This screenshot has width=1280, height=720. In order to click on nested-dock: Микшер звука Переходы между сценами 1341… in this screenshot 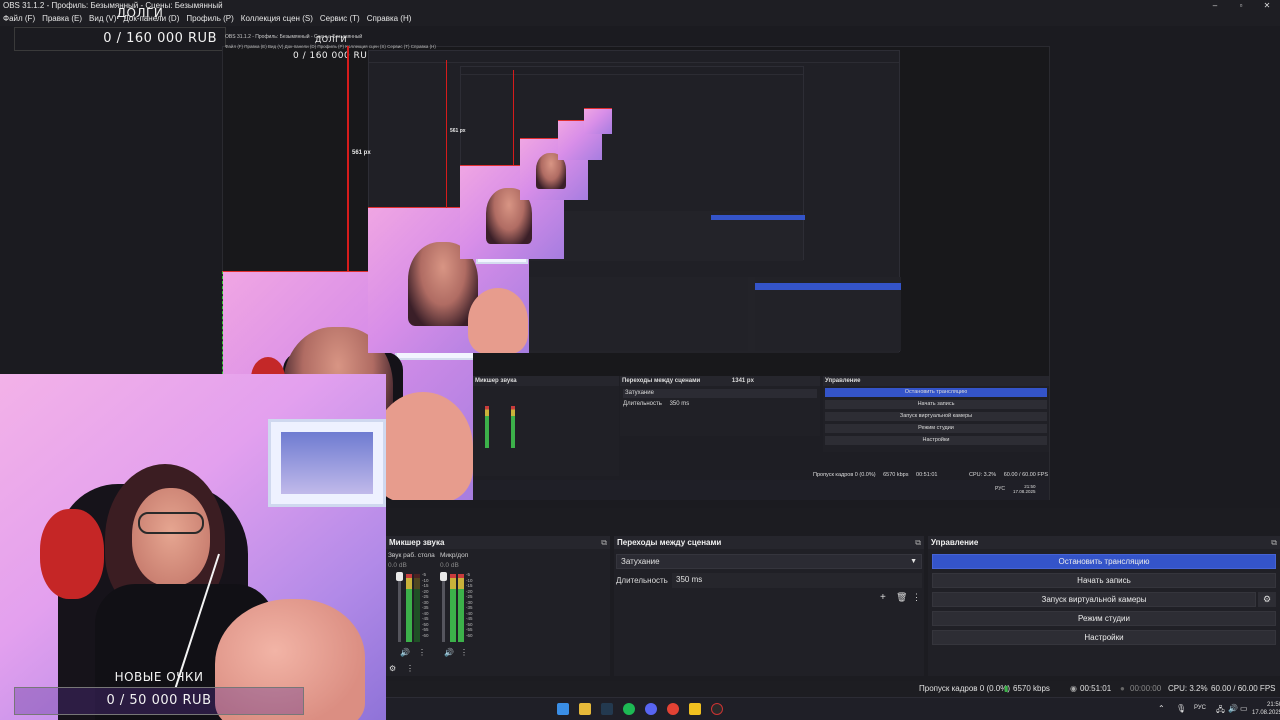, I will do `click(761, 438)`.